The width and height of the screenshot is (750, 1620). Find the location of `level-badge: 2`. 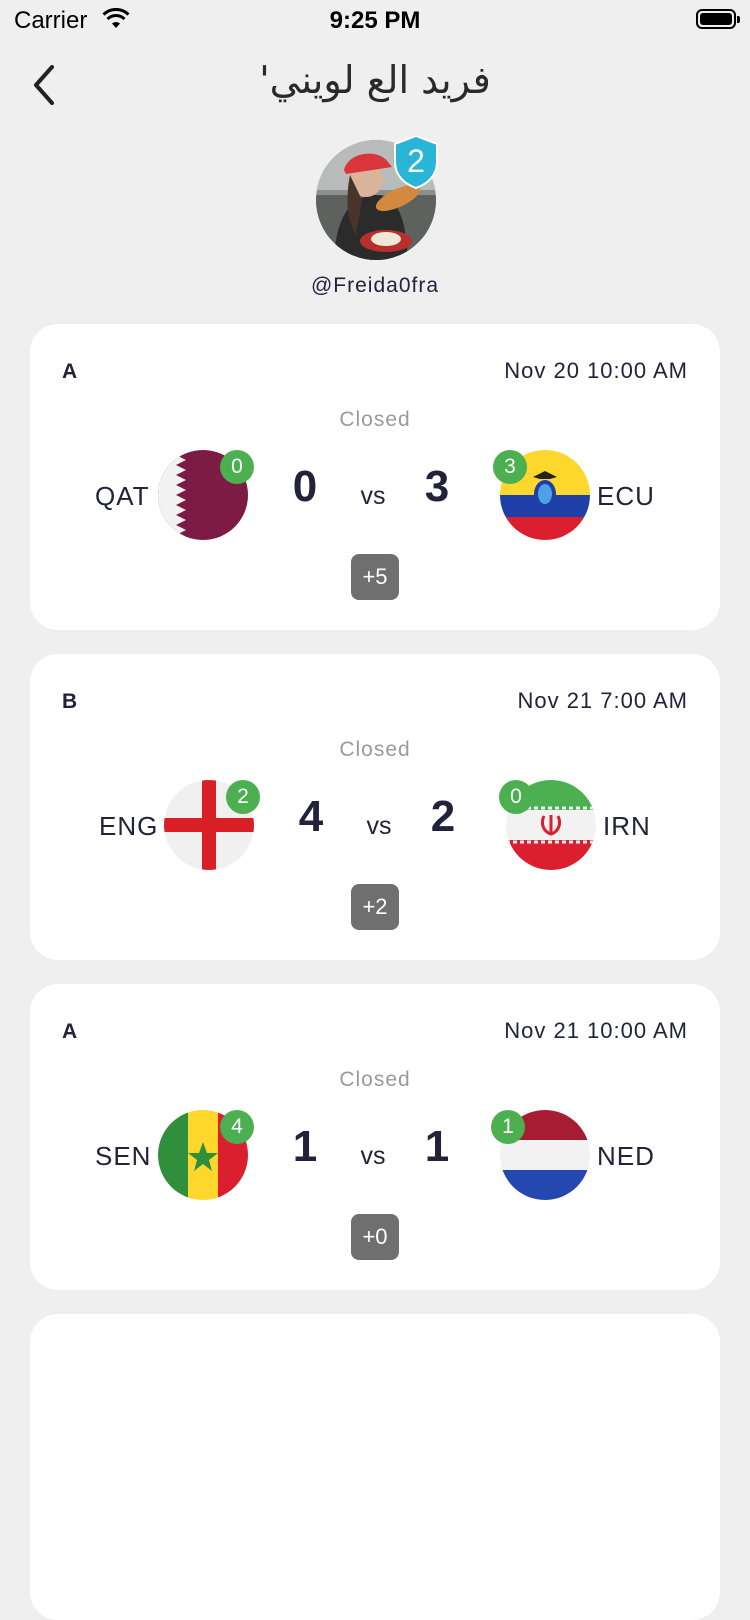

level-badge: 2 is located at coordinates (416, 162).